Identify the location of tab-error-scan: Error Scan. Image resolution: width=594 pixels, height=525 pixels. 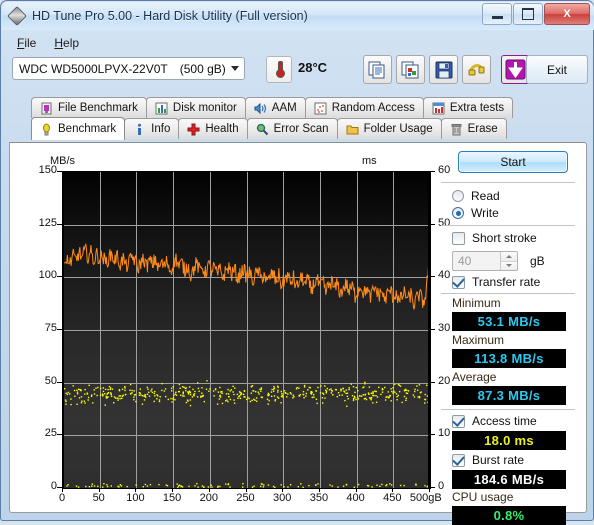
(292, 128).